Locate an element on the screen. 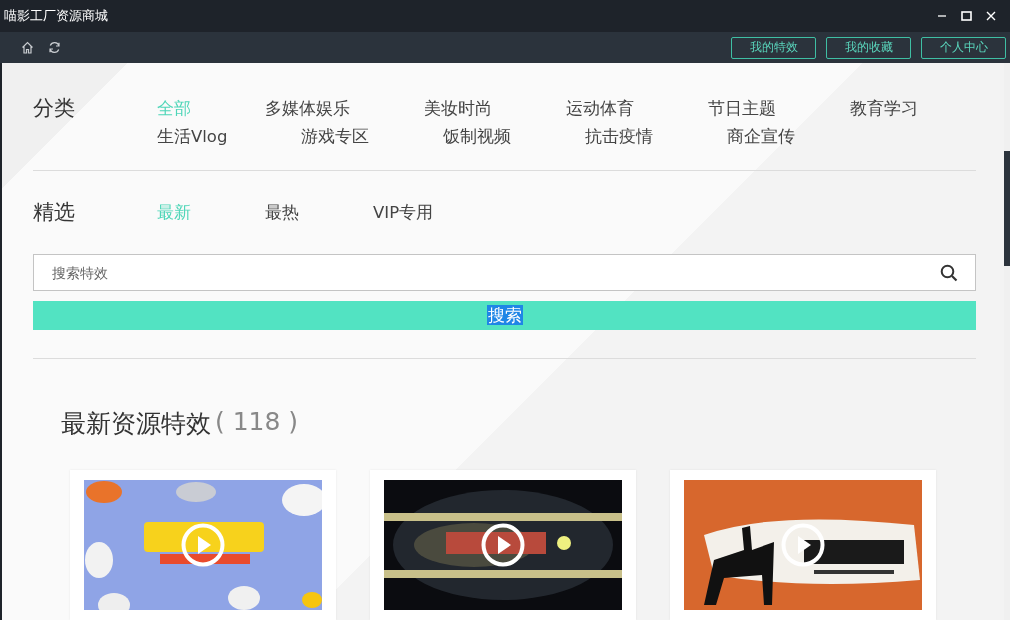 The width and height of the screenshot is (1010, 620). refresh-icon is located at coordinates (54, 47).